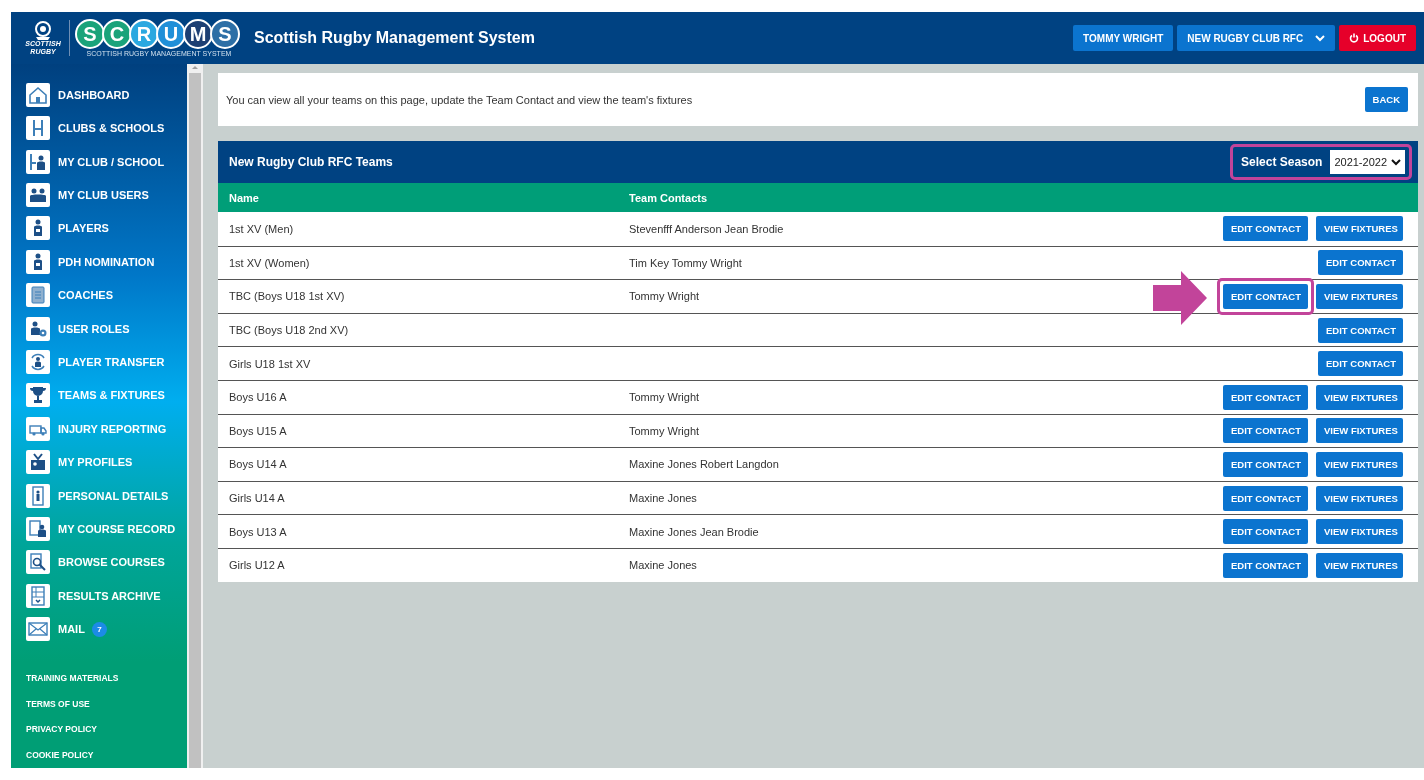 The height and width of the screenshot is (780, 1424). I want to click on nav-item: PERSONAL DETAILS, so click(99, 495).